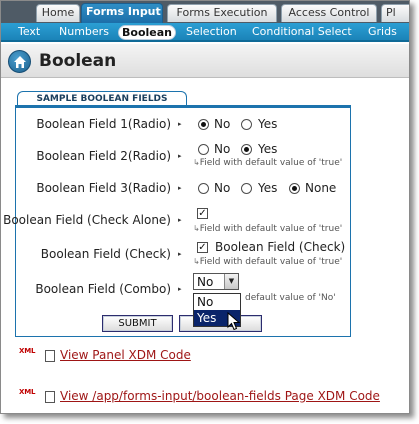 This screenshot has height=424, width=419. What do you see at coordinates (268, 124) in the screenshot?
I see `field1-option-yes: Yes` at bounding box center [268, 124].